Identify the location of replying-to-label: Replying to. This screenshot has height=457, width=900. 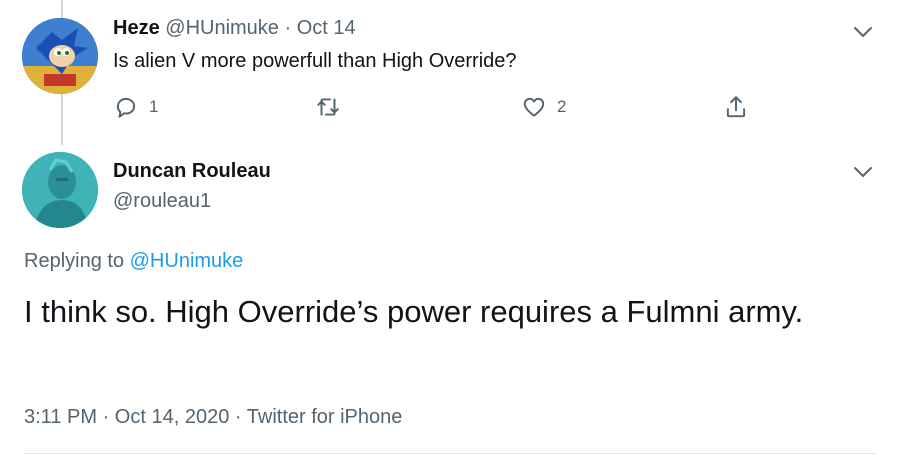
(74, 261).